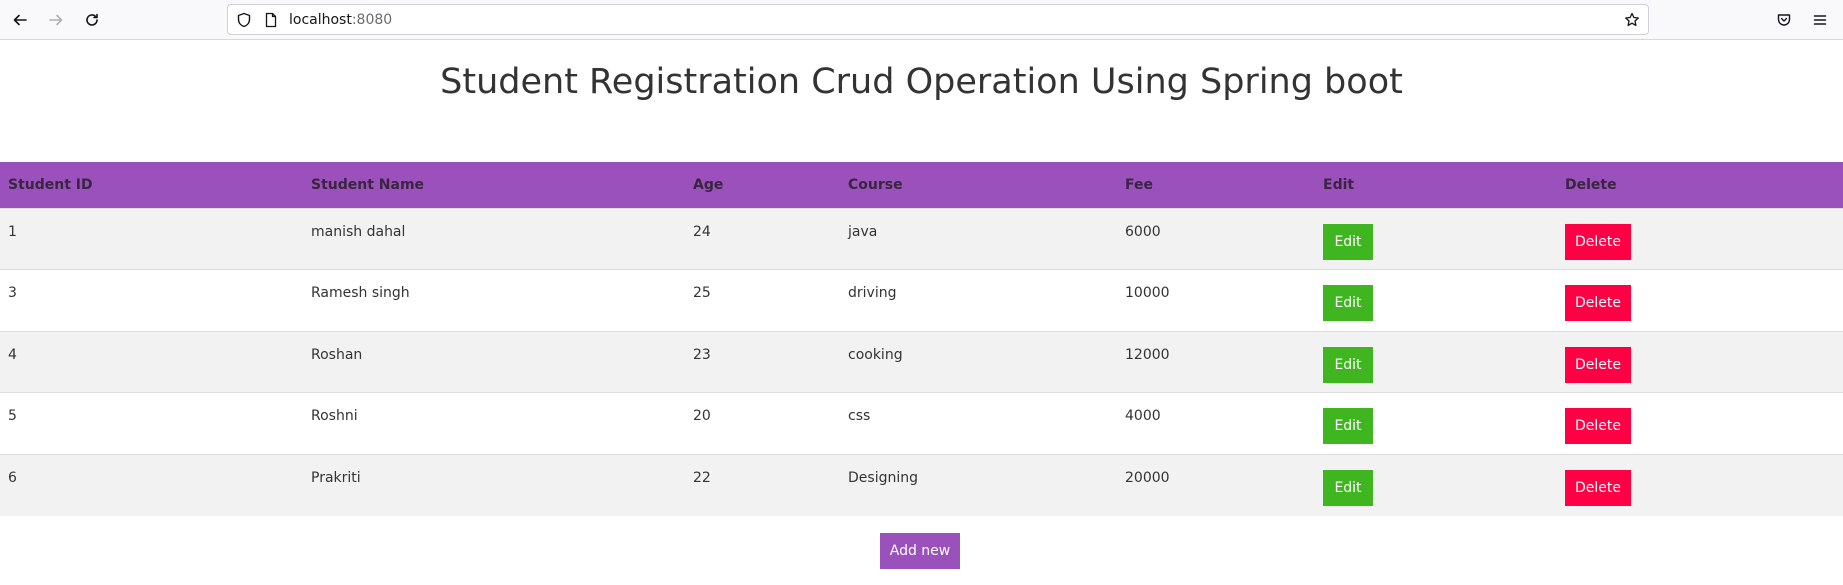  Describe the element at coordinates (1216, 238) in the screenshot. I see `cell-fee: 6000` at that location.